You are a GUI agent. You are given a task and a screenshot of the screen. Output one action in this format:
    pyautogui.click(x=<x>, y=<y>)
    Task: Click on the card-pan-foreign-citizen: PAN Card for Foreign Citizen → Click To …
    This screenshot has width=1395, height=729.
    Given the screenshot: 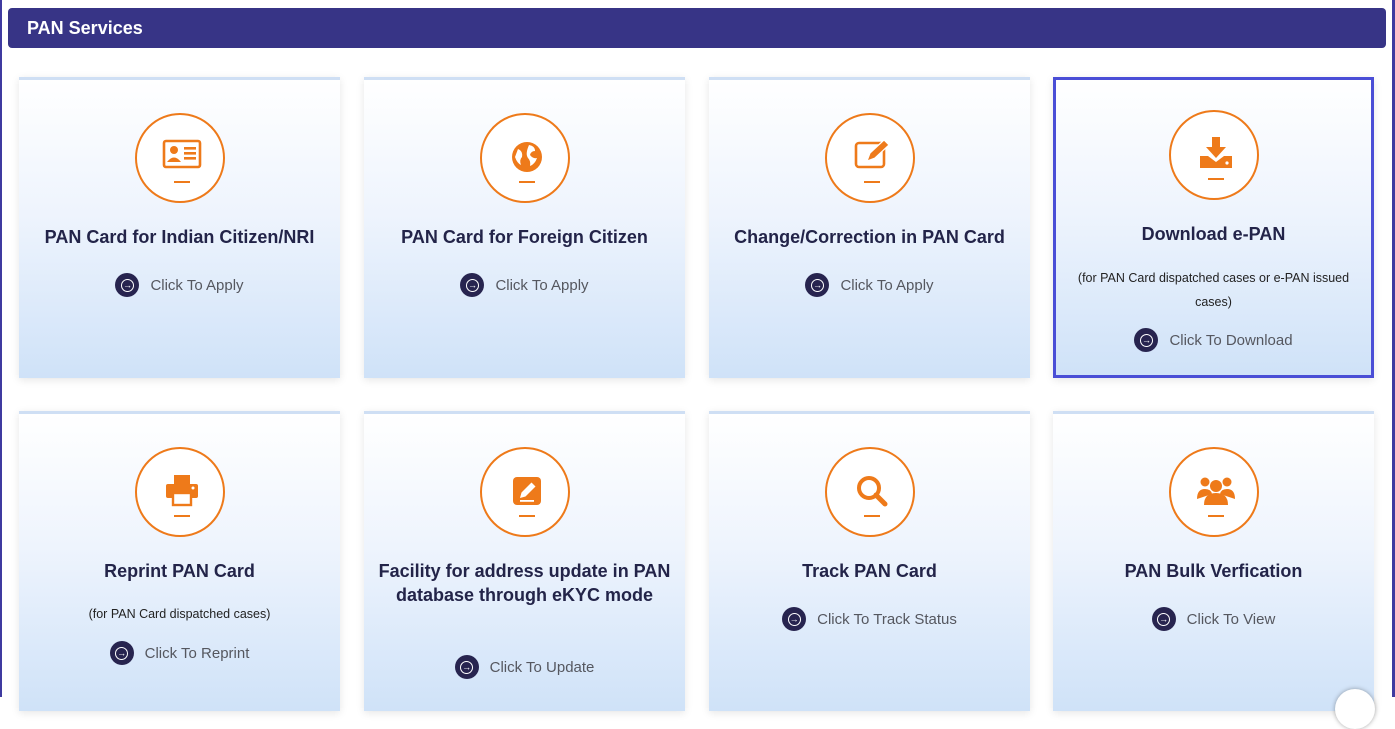 What is the action you would take?
    pyautogui.click(x=524, y=227)
    